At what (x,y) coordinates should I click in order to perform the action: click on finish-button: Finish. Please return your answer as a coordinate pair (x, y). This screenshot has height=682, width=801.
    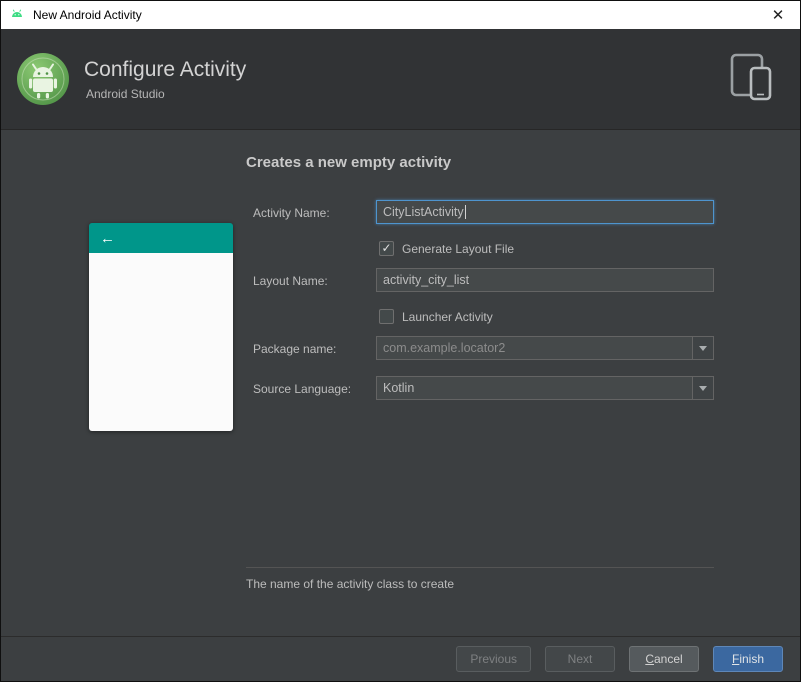
    Looking at the image, I should click on (748, 659).